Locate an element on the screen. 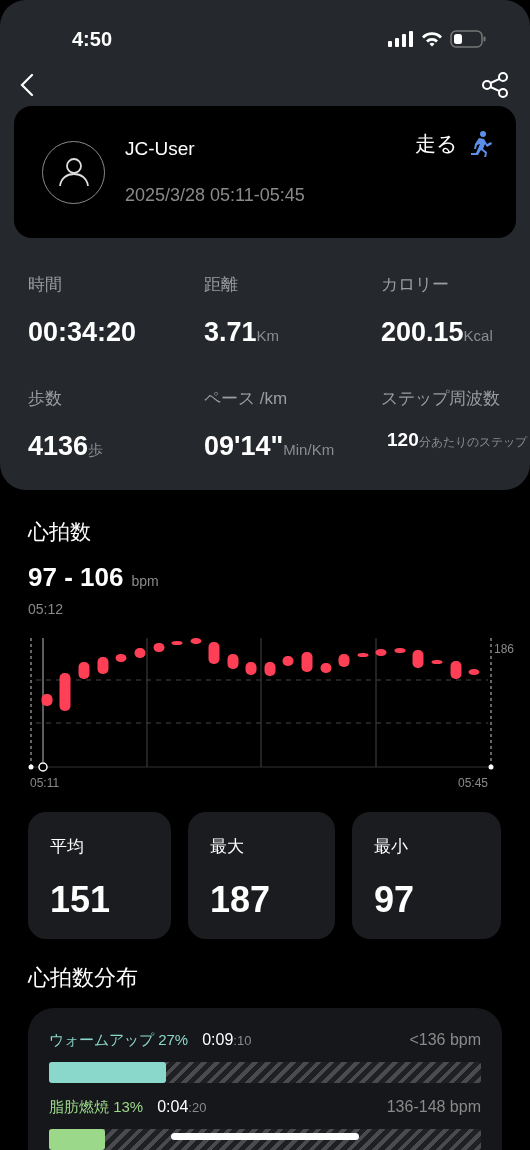  metric-value: 200.15 is located at coordinates (422, 332).